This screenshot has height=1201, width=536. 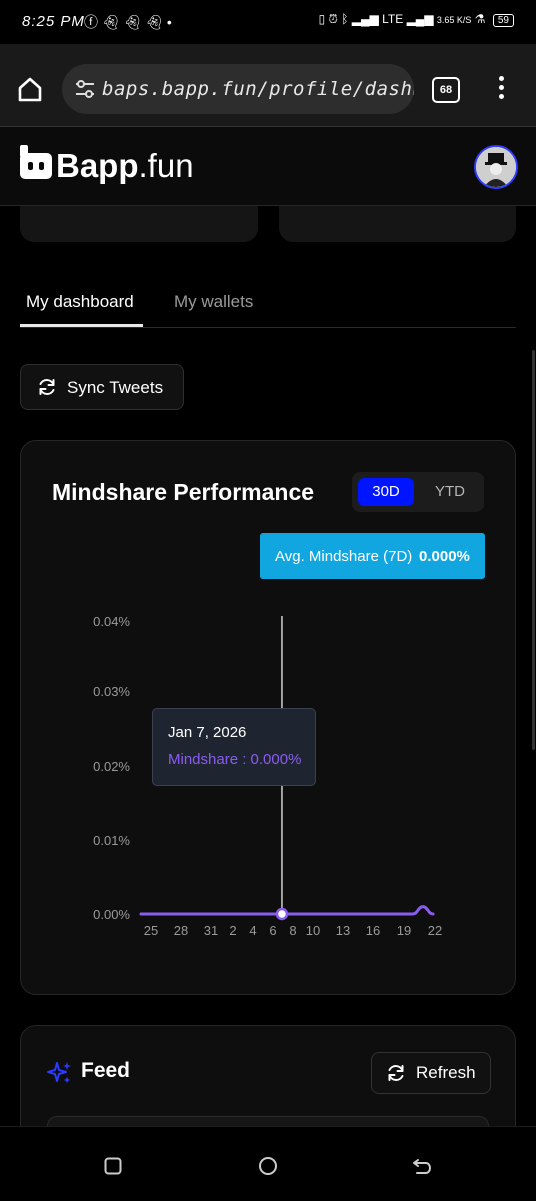 What do you see at coordinates (111, 840) in the screenshot?
I see `y-tick-label: 0.01%` at bounding box center [111, 840].